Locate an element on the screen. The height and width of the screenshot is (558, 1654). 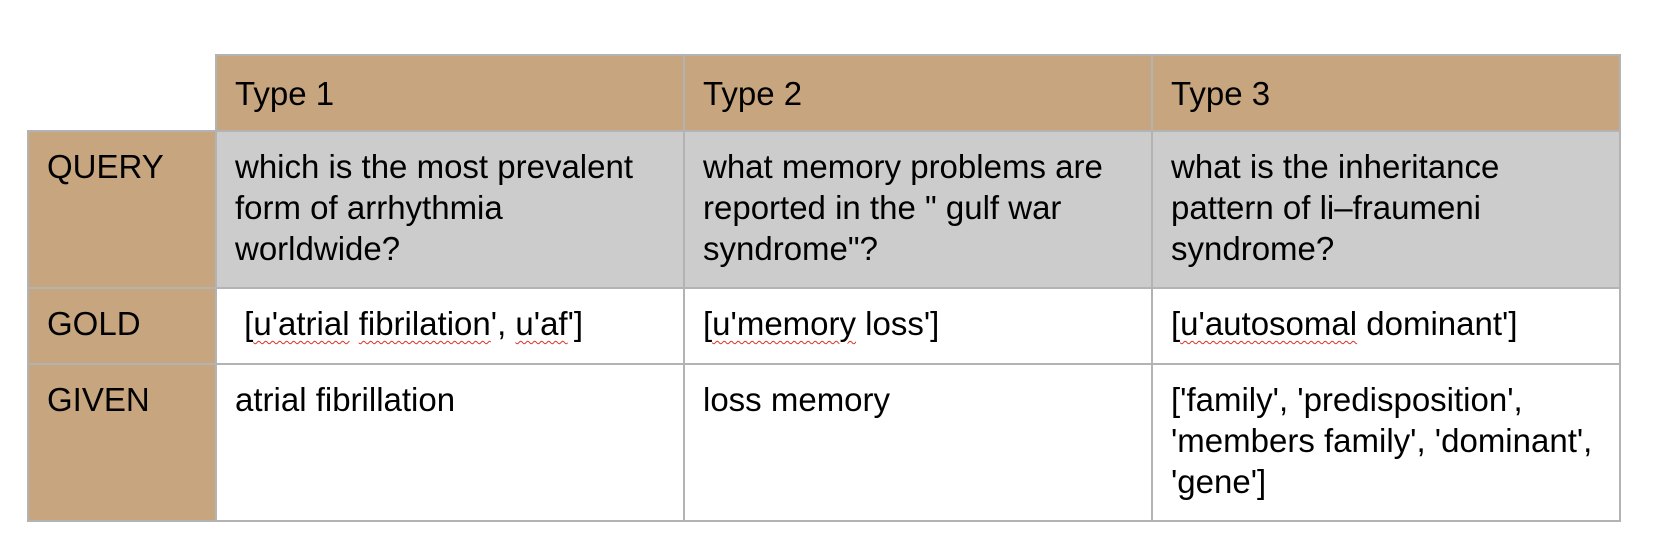
text-segment: dominant'] is located at coordinates (1437, 323).